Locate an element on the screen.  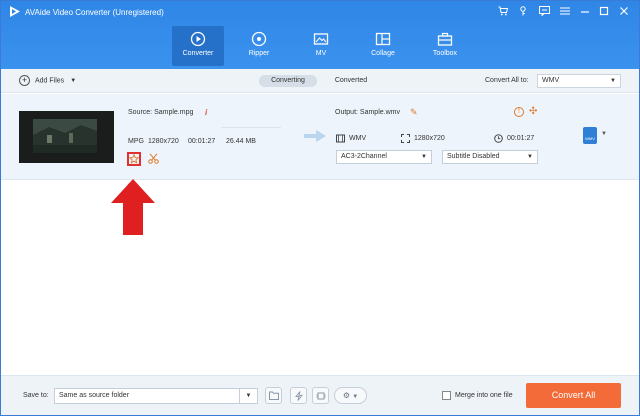
info-icon: i is located at coordinates (206, 112).